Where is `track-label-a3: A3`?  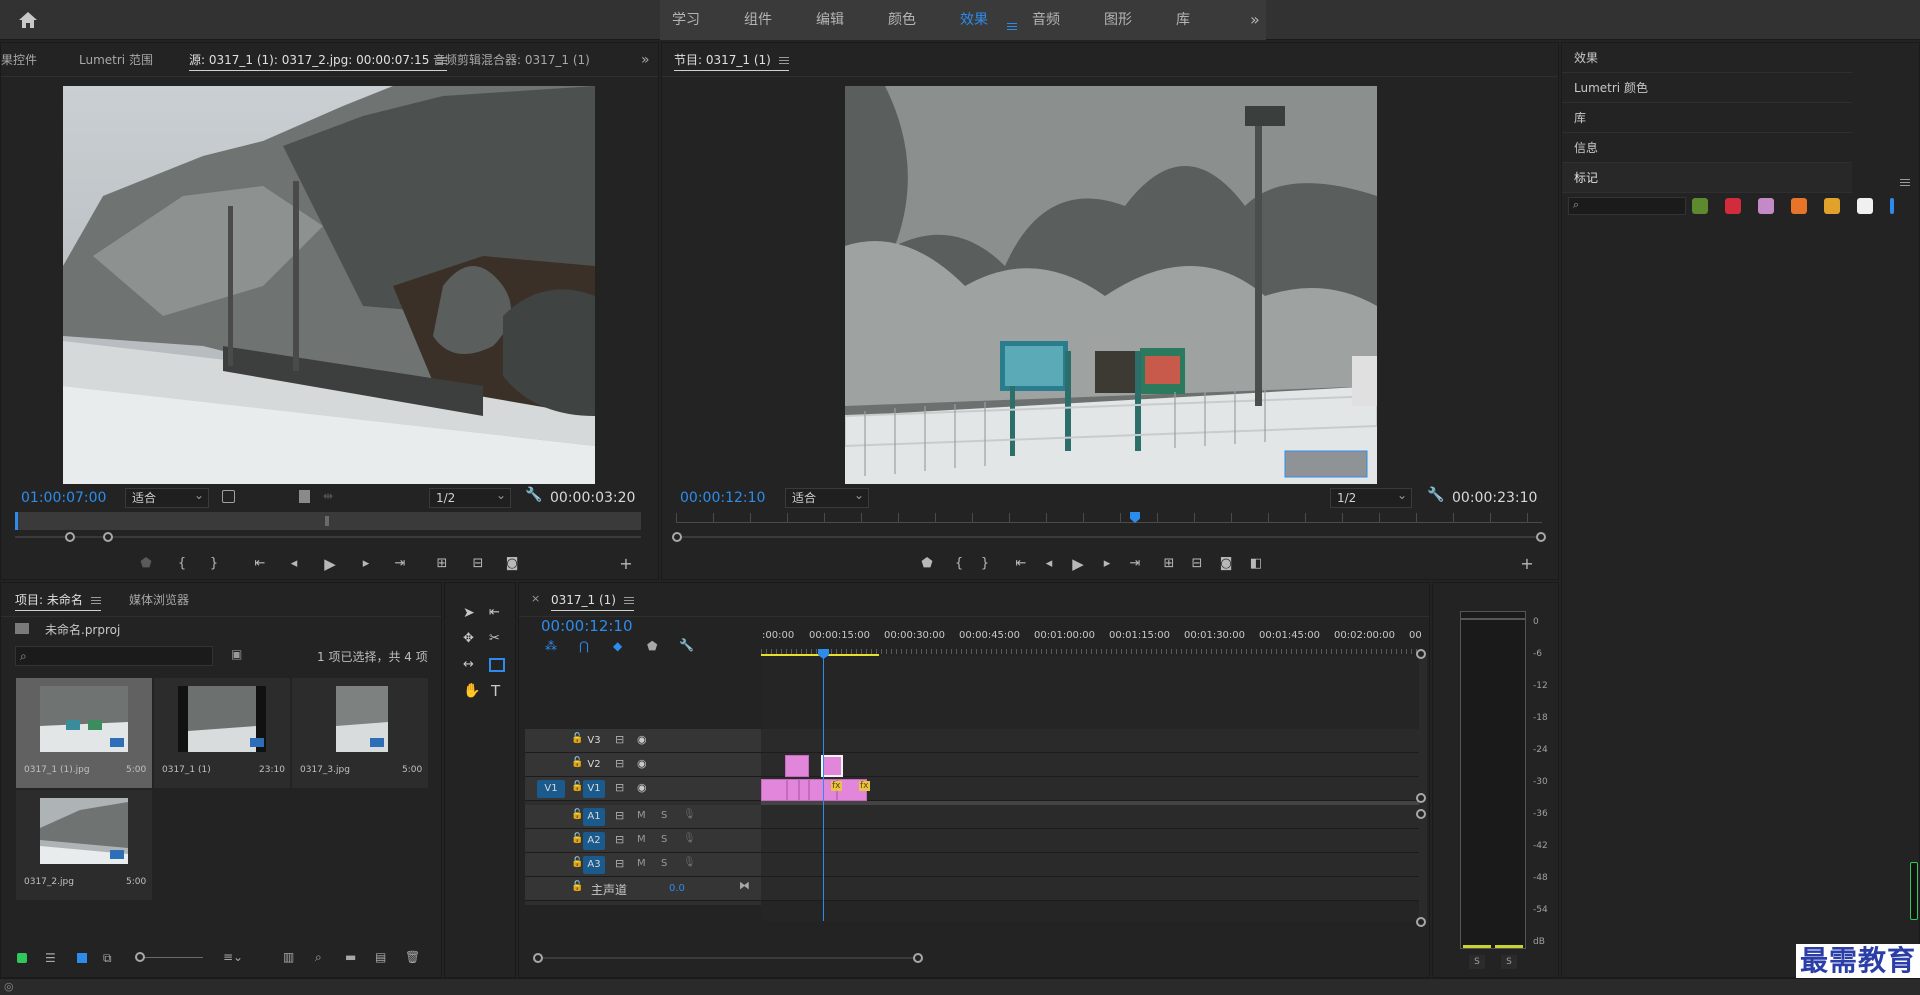
track-label-a3: A3 is located at coordinates (594, 865).